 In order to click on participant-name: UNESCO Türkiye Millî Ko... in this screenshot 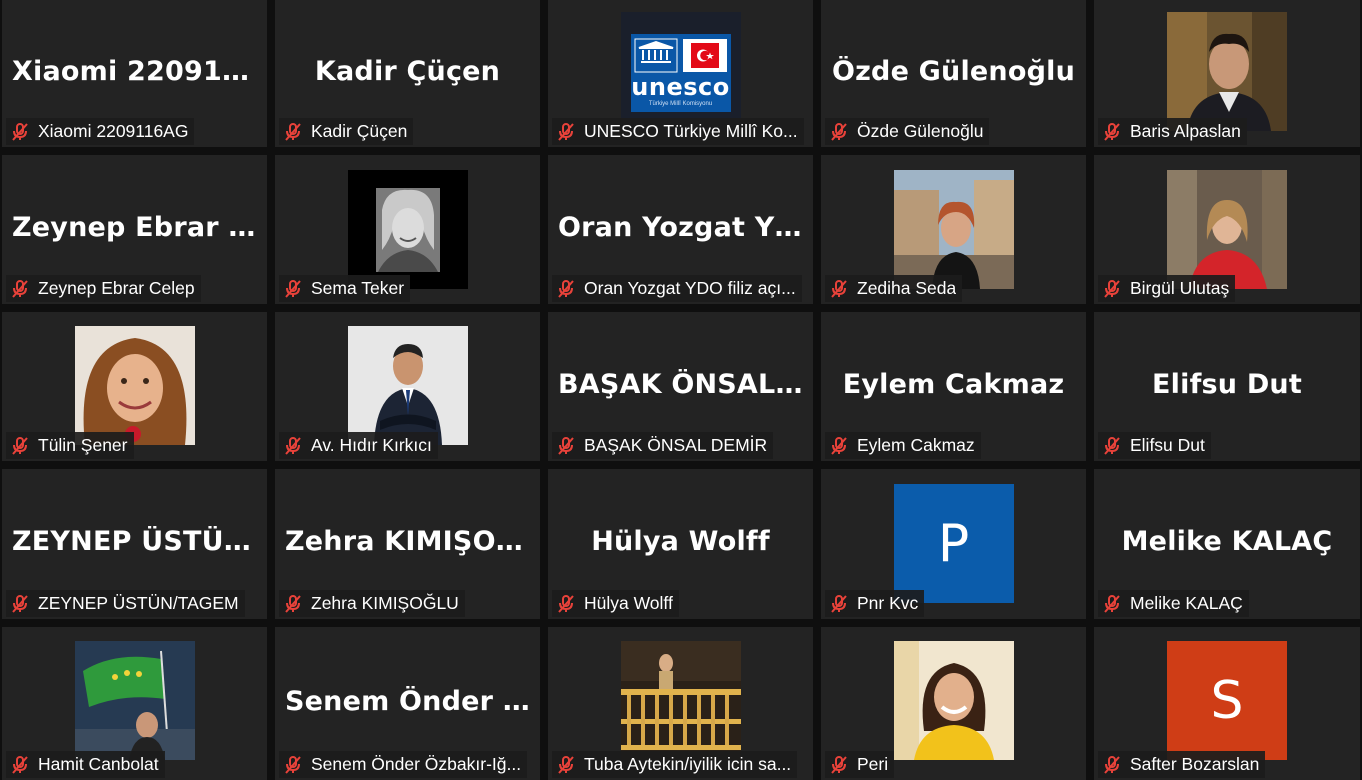, I will do `click(691, 131)`.